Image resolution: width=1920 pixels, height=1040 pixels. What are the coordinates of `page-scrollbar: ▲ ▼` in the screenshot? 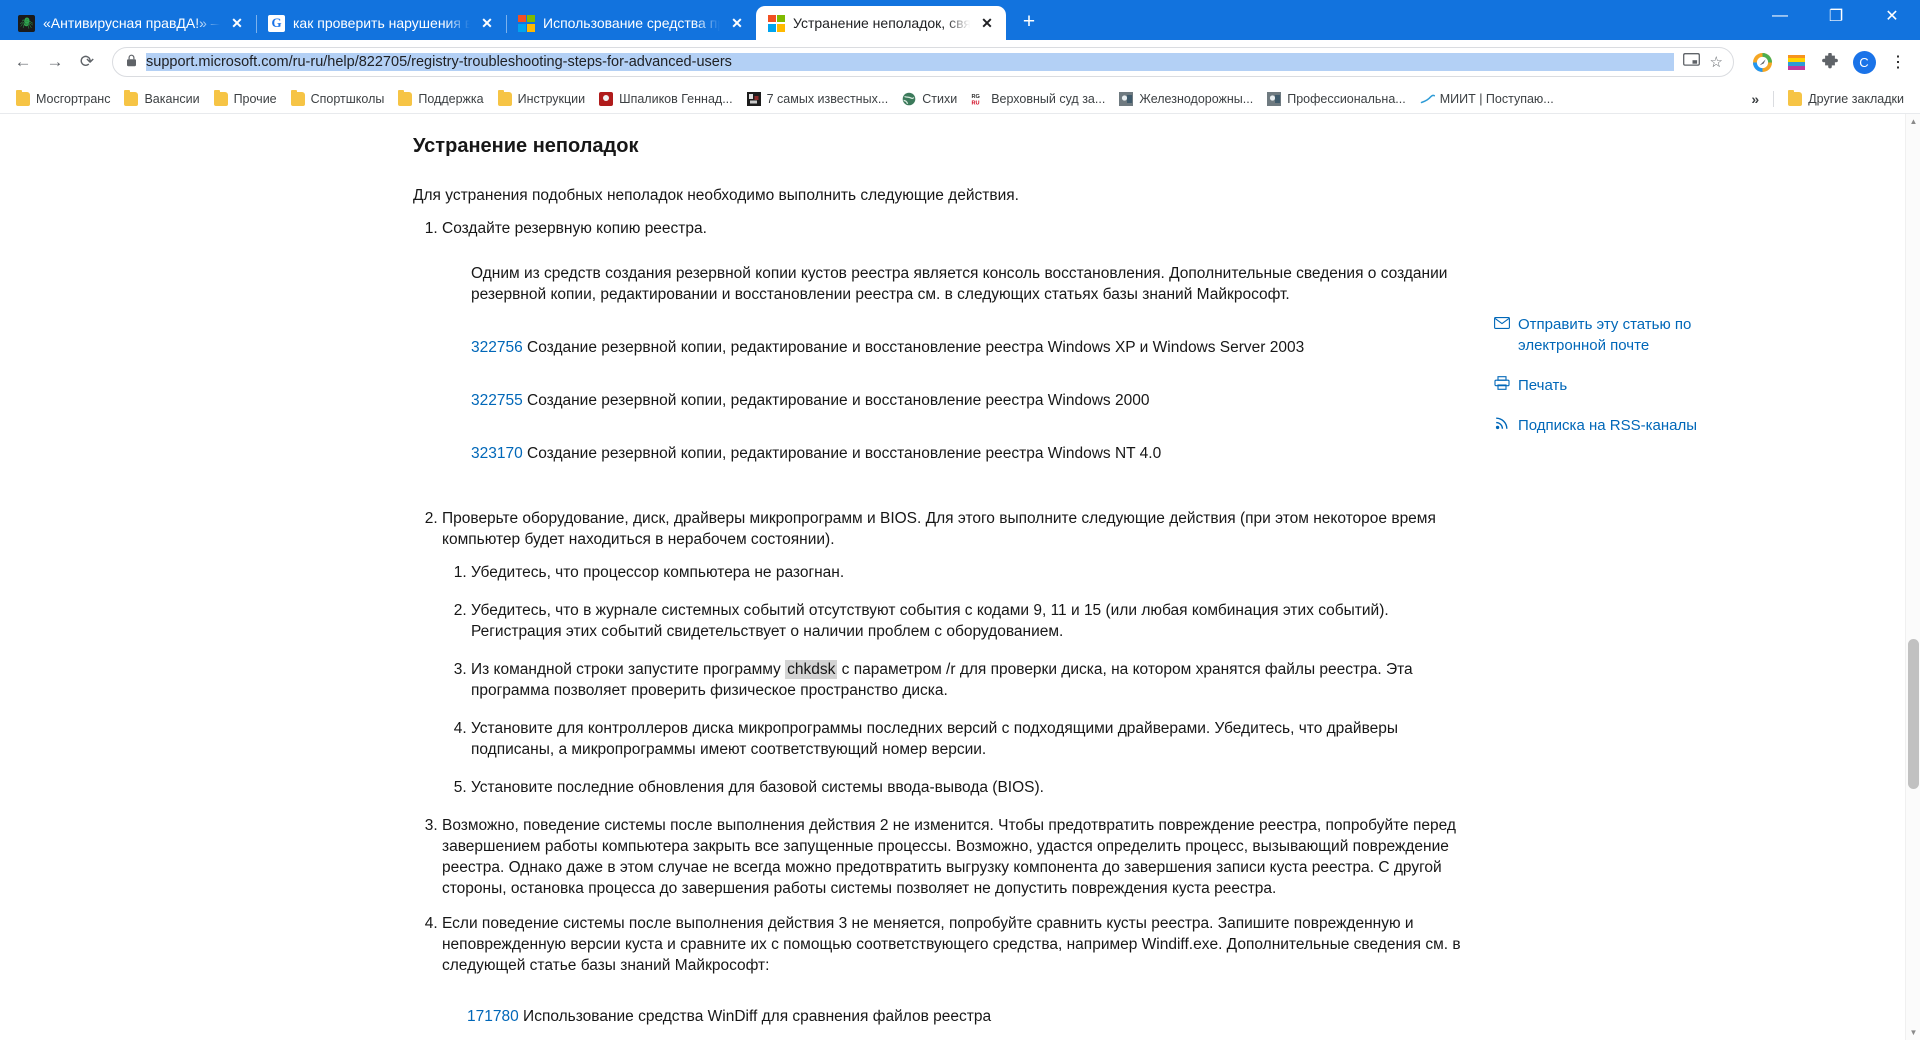 It's located at (1912, 577).